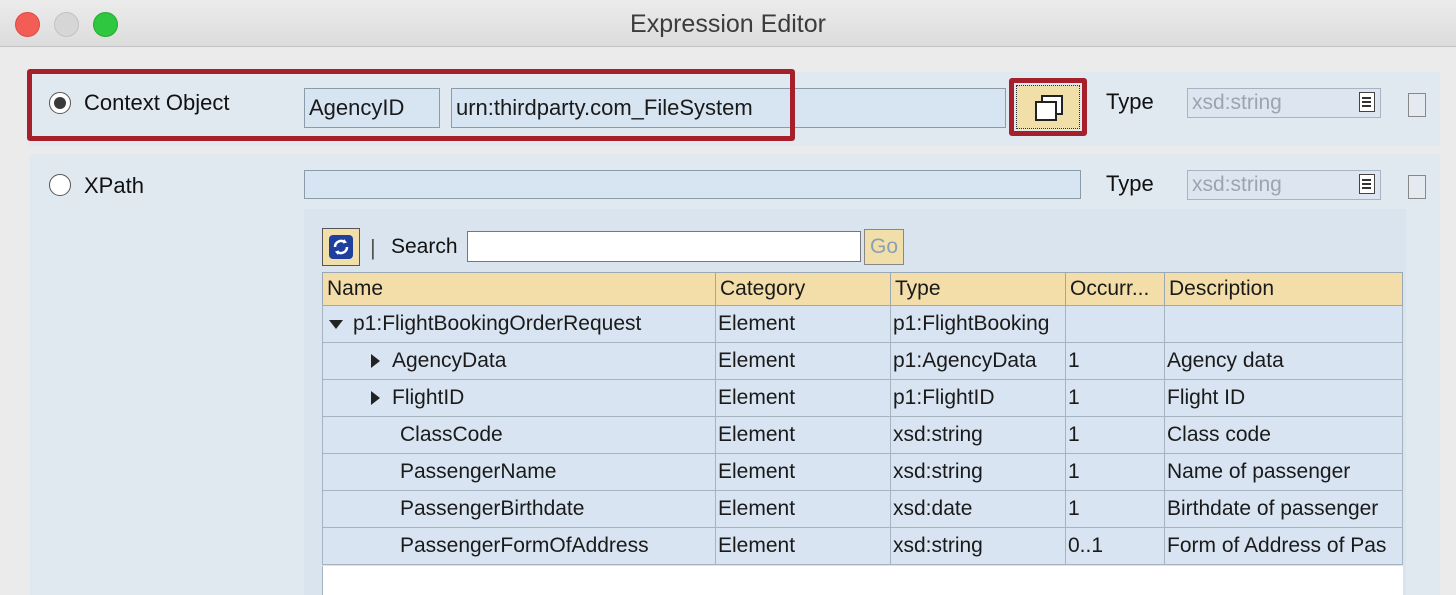  I want to click on cell-name: ClassCode, so click(519, 435).